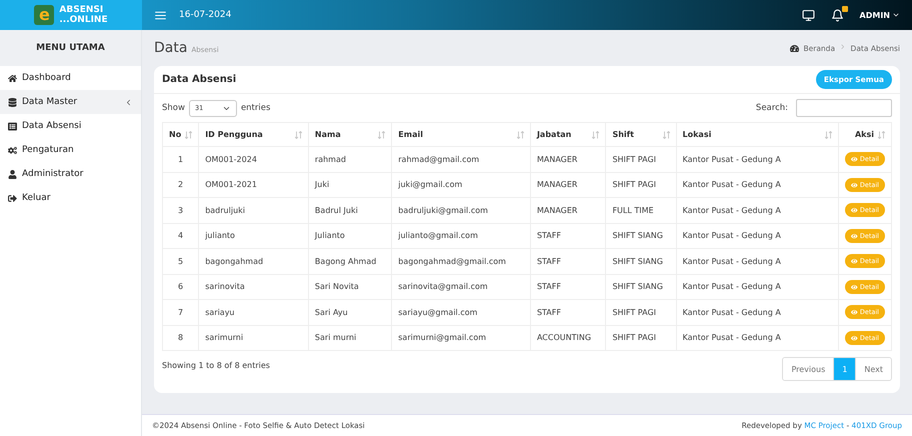 The width and height of the screenshot is (912, 436). Describe the element at coordinates (253, 235) in the screenshot. I see `table-cell: julianto` at that location.